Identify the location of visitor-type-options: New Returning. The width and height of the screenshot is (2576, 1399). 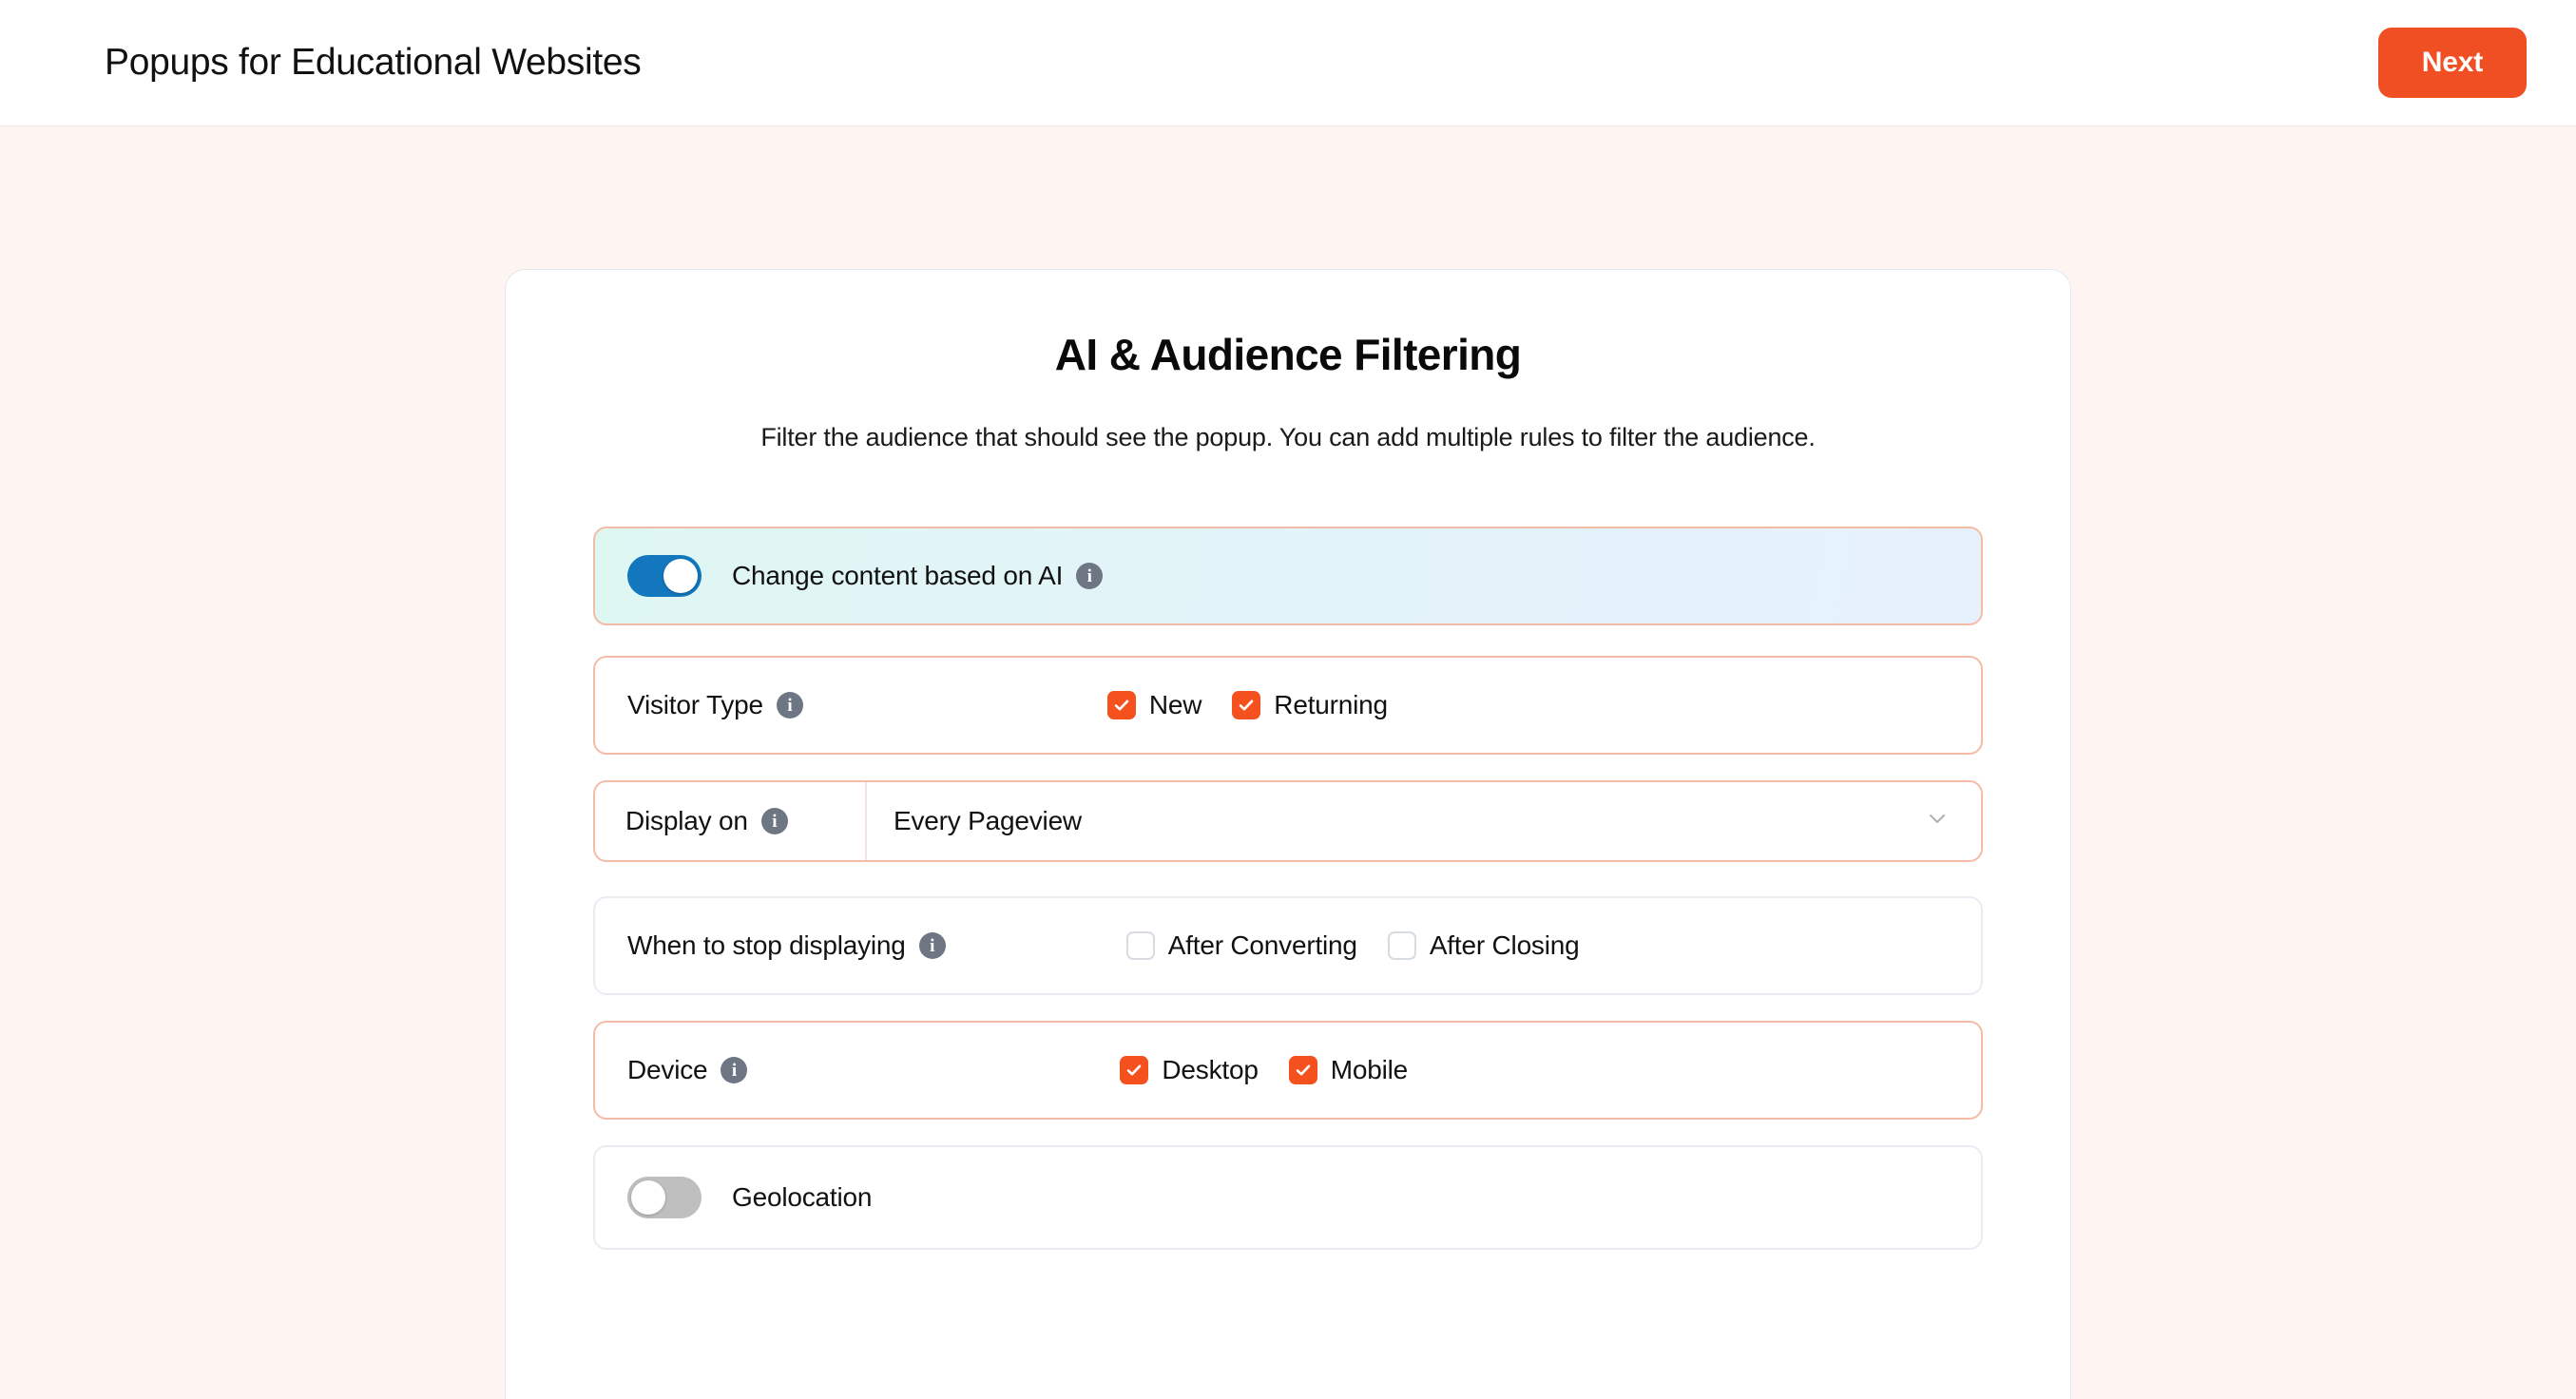
(1247, 705).